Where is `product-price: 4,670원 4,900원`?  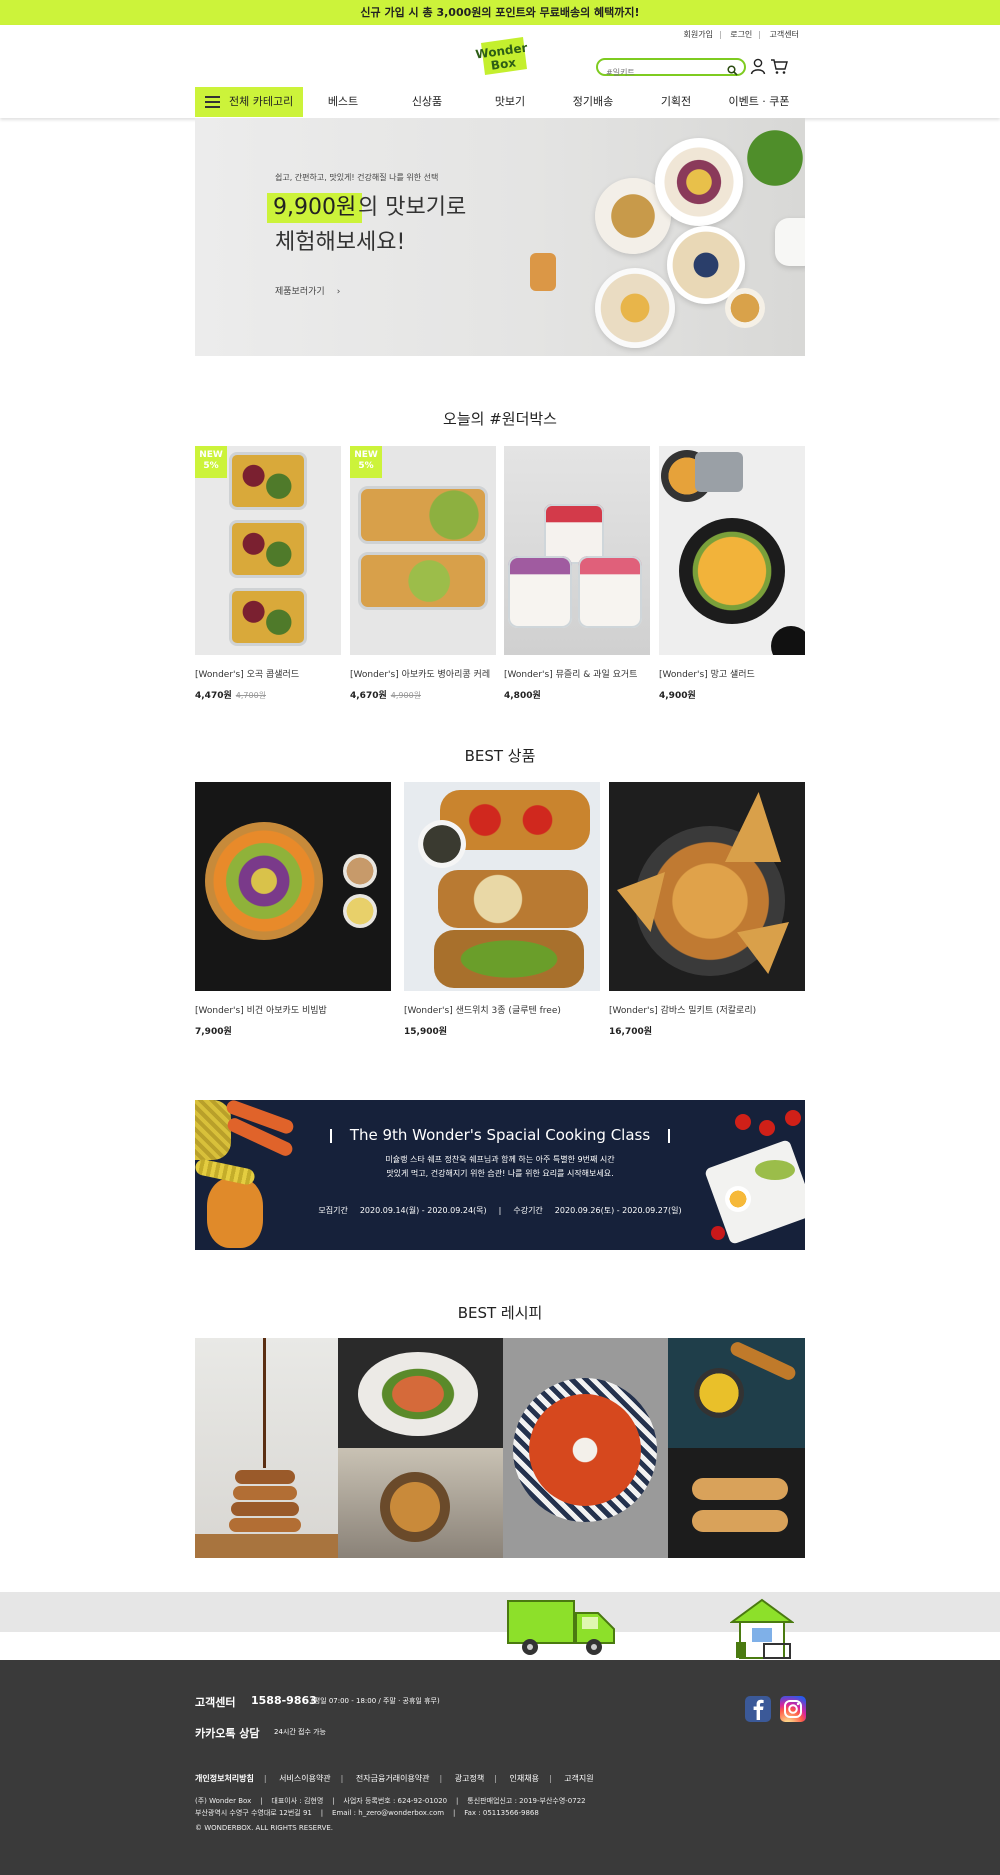
product-price: 4,670원 4,900원 is located at coordinates (386, 696).